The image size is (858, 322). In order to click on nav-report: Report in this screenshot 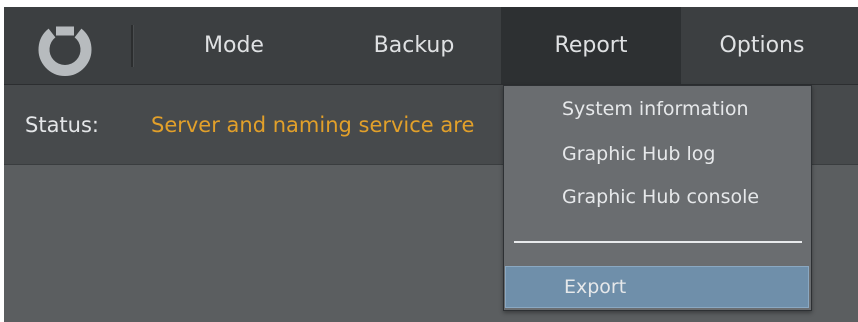, I will do `click(591, 45)`.